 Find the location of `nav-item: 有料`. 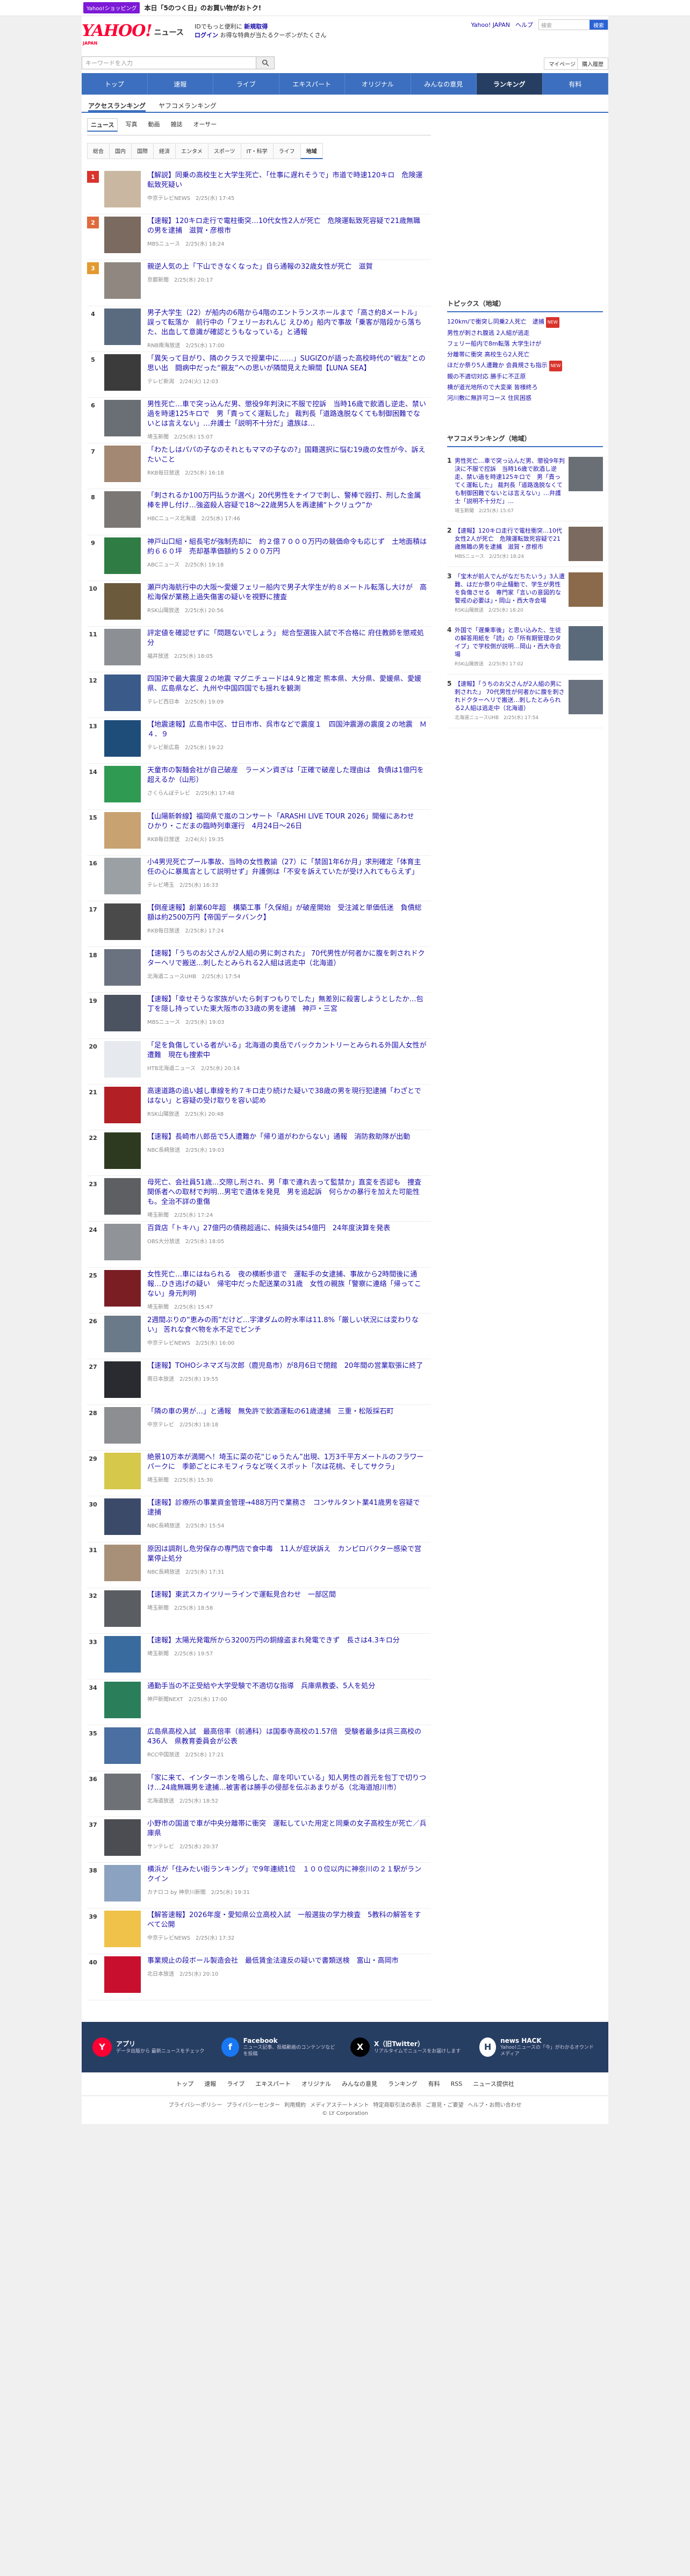

nav-item: 有料 is located at coordinates (575, 84).